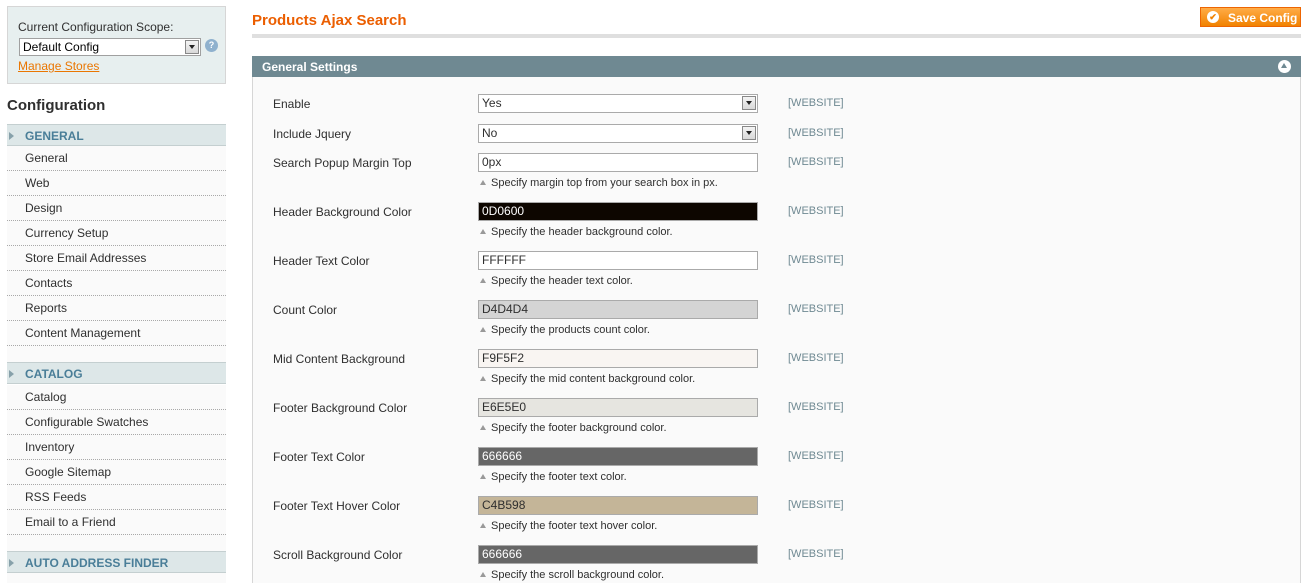 The width and height of the screenshot is (1305, 583). I want to click on sidebar-item-general: General, so click(116, 158).